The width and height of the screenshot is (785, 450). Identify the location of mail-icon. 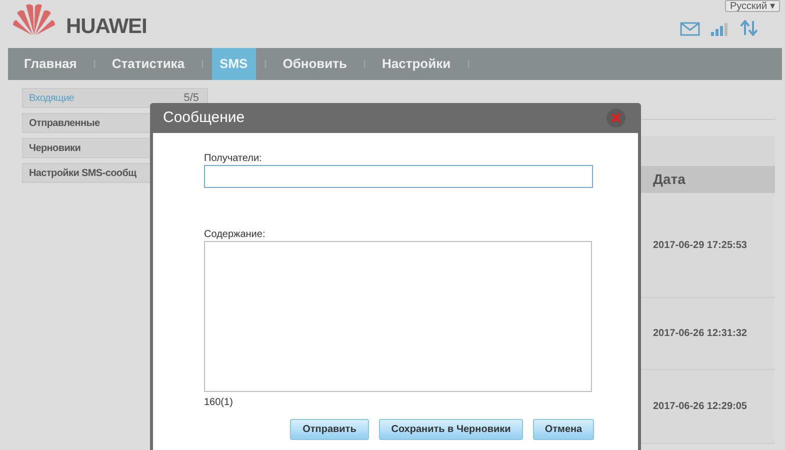
(690, 29).